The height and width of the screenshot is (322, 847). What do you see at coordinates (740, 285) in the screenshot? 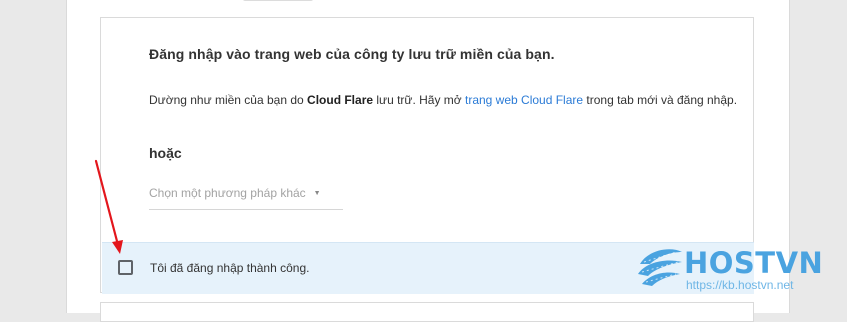
I see `watermark-url: https://kb.hostvn.net` at bounding box center [740, 285].